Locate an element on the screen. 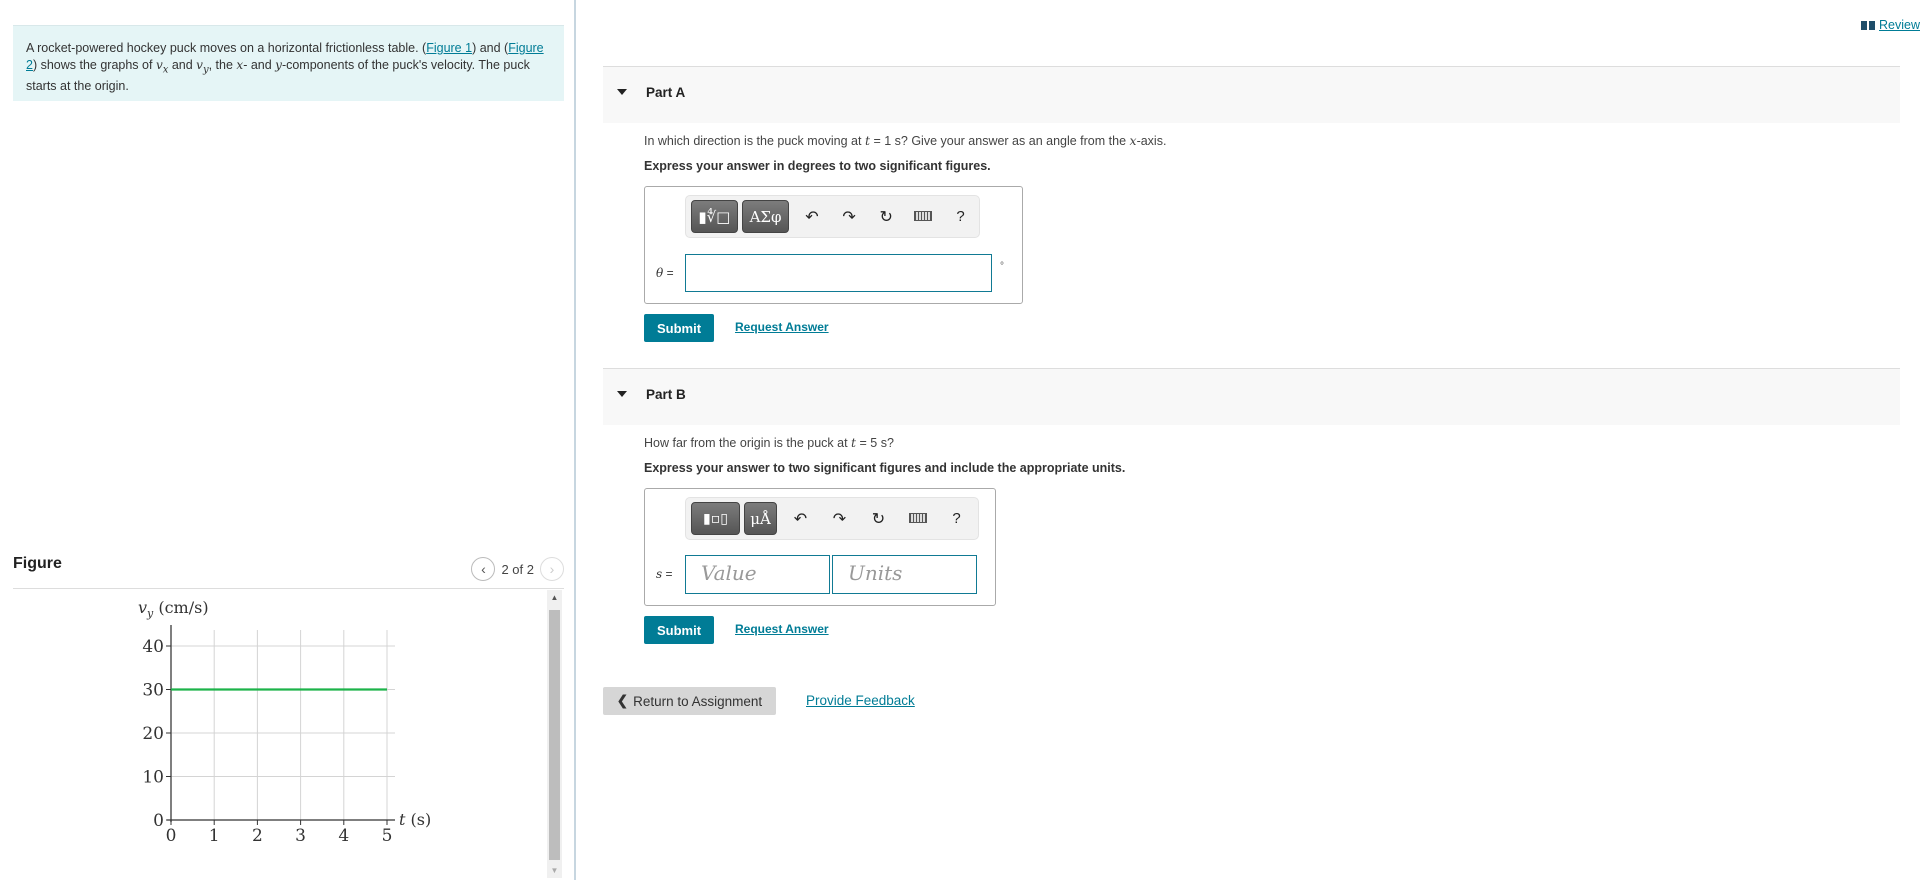 This screenshot has width=1920, height=880. figure-pager: ‹ 2 of 2 › is located at coordinates (517, 569).